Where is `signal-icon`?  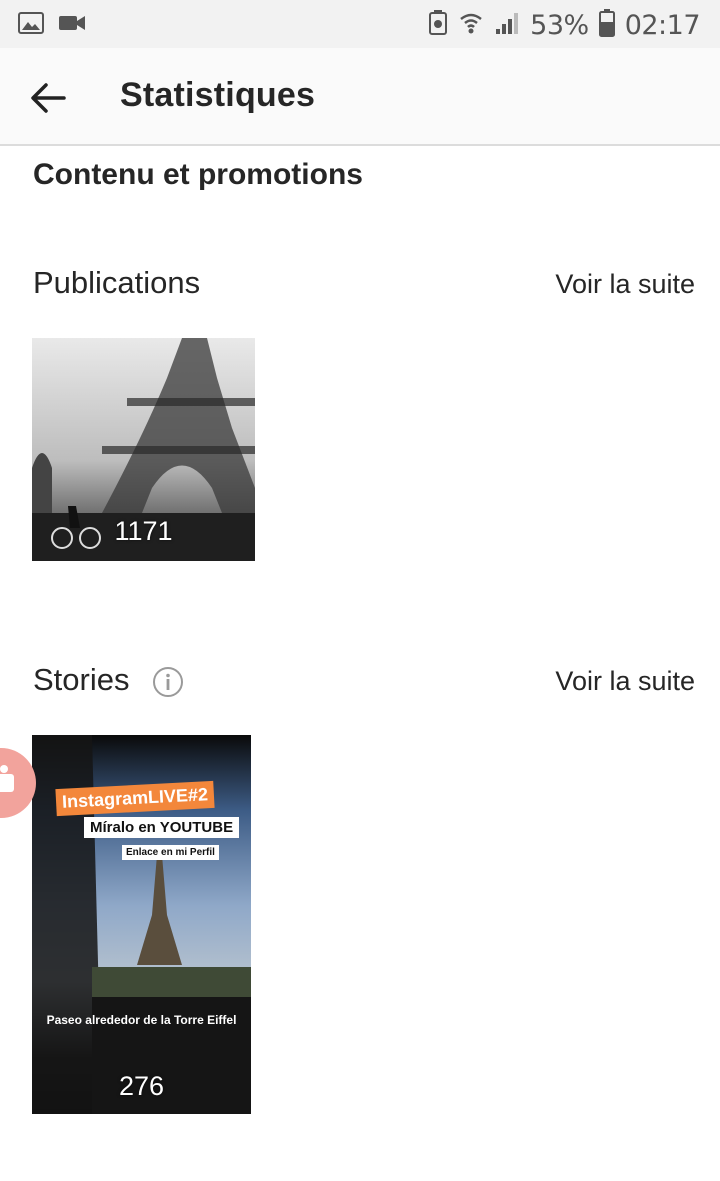 signal-icon is located at coordinates (507, 25).